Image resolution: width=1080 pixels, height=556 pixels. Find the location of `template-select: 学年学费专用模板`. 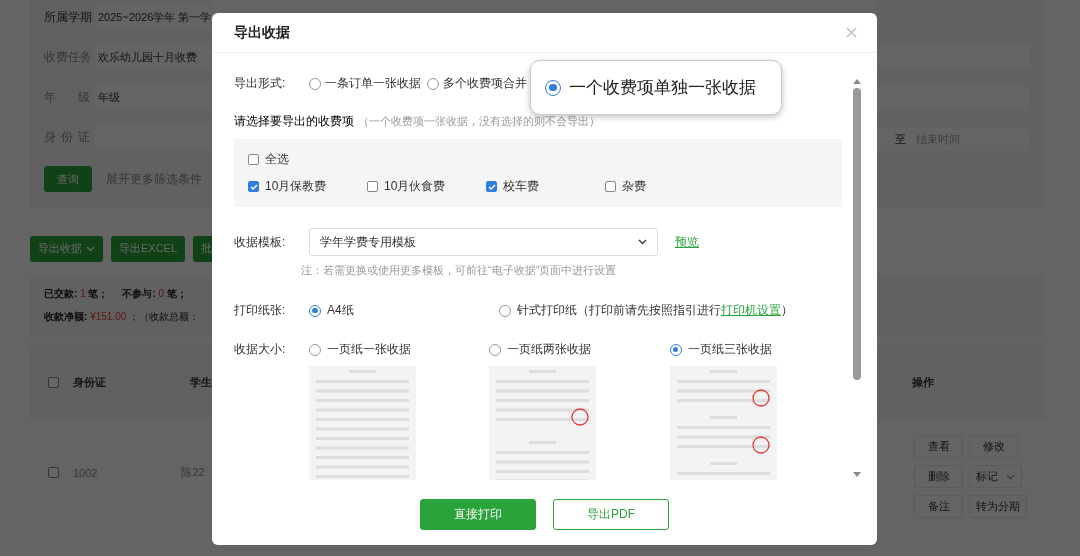

template-select: 学年学费专用模板 is located at coordinates (483, 242).